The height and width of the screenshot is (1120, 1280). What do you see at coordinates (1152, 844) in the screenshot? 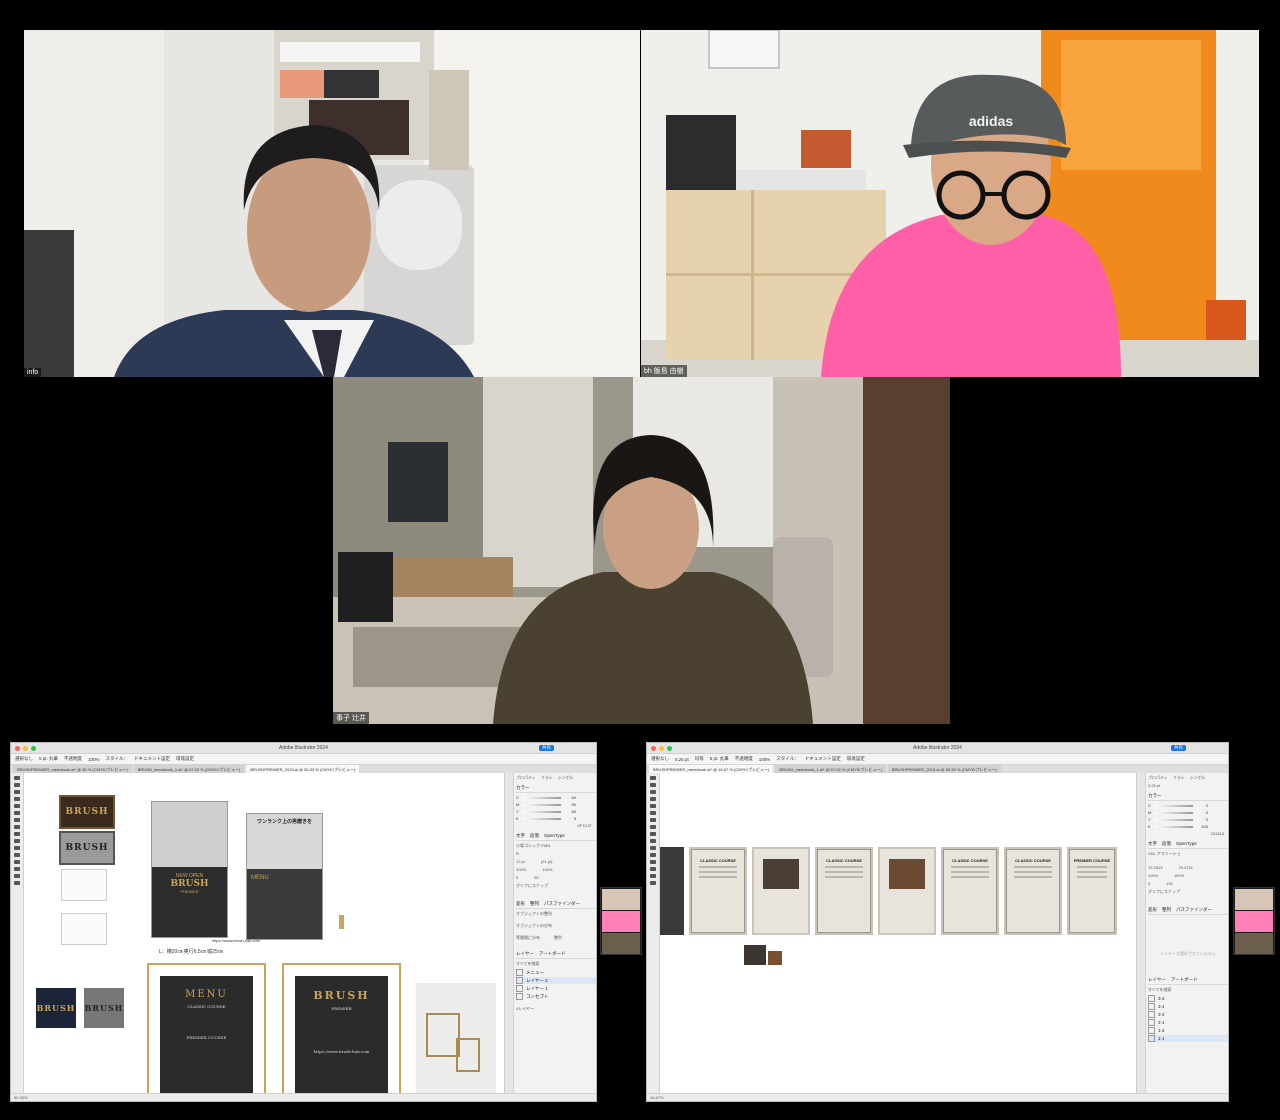
I see `character-tab: 文字` at bounding box center [1152, 844].